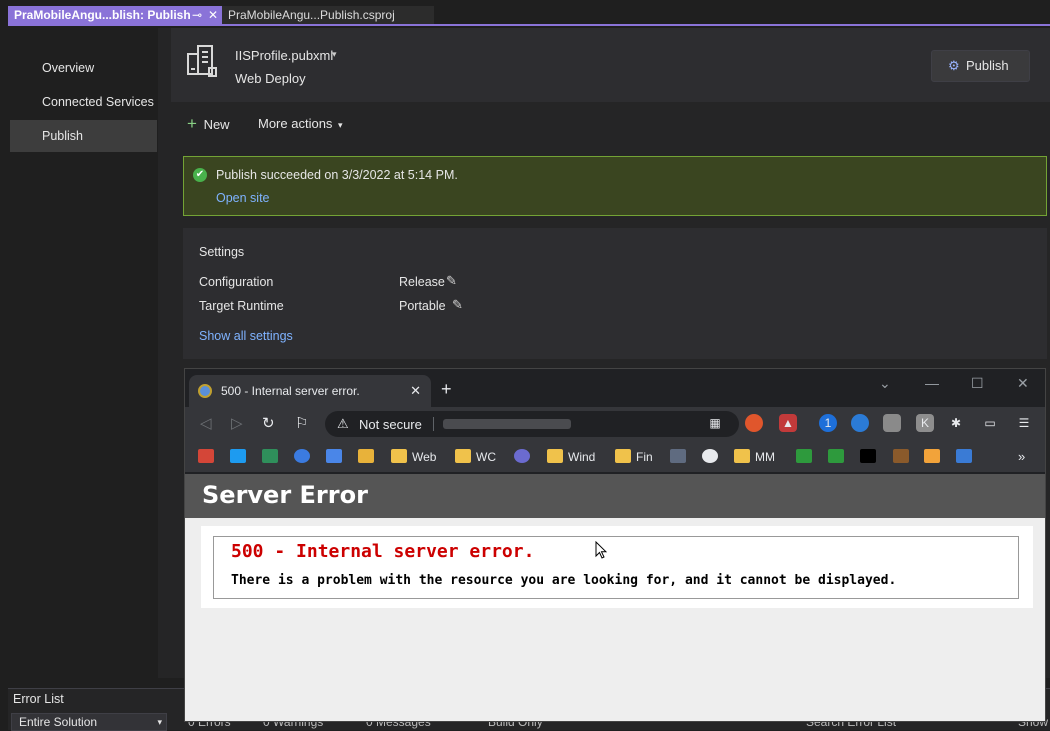  I want to click on address-bar: ⚠ Not secure, so click(532, 424).